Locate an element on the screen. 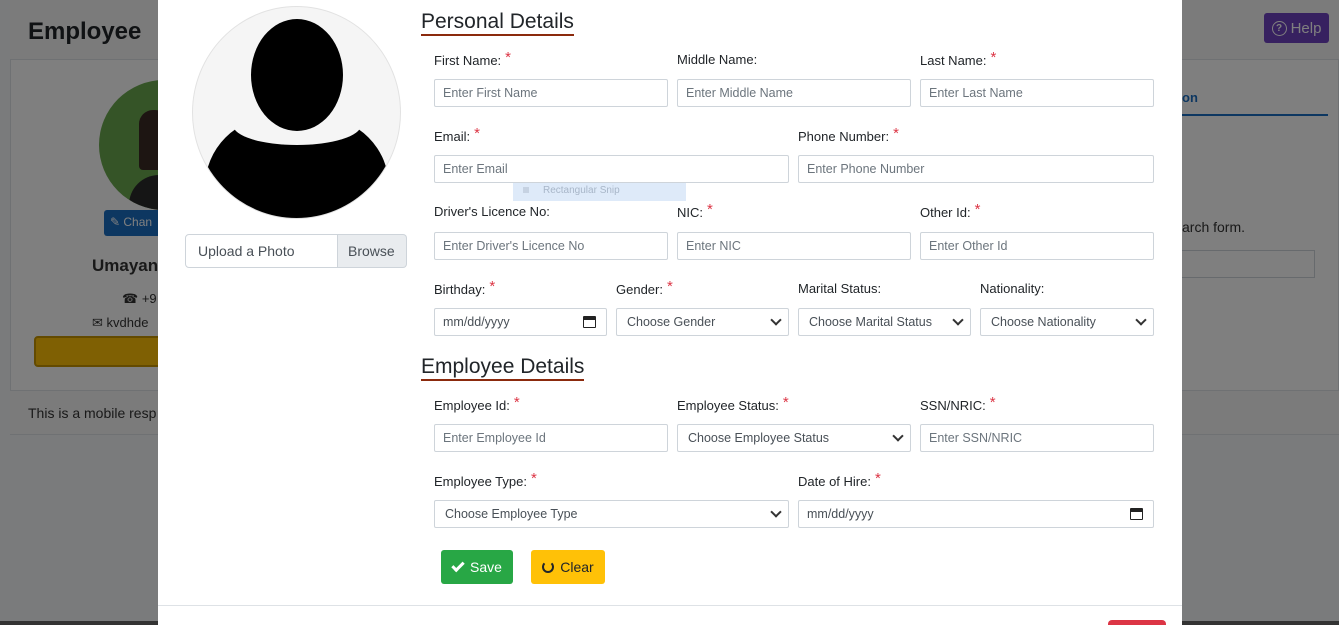 This screenshot has width=1339, height=625. employee-id-label: Employee Id: * is located at coordinates (477, 403).